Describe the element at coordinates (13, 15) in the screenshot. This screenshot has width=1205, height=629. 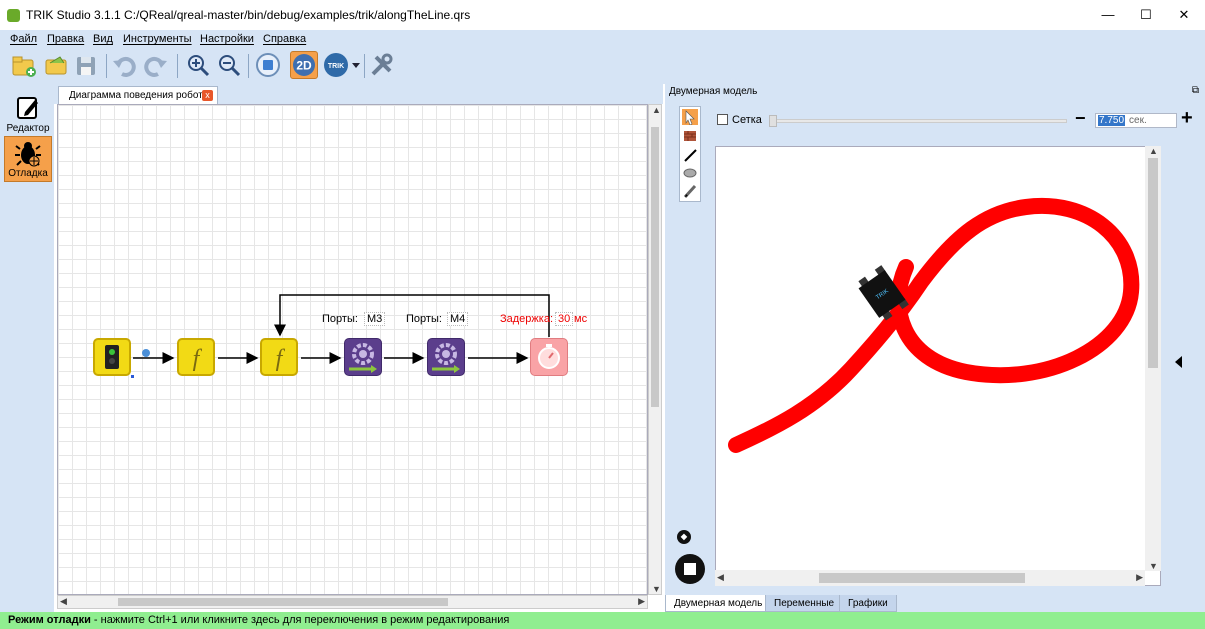
I see `app-icon` at that location.